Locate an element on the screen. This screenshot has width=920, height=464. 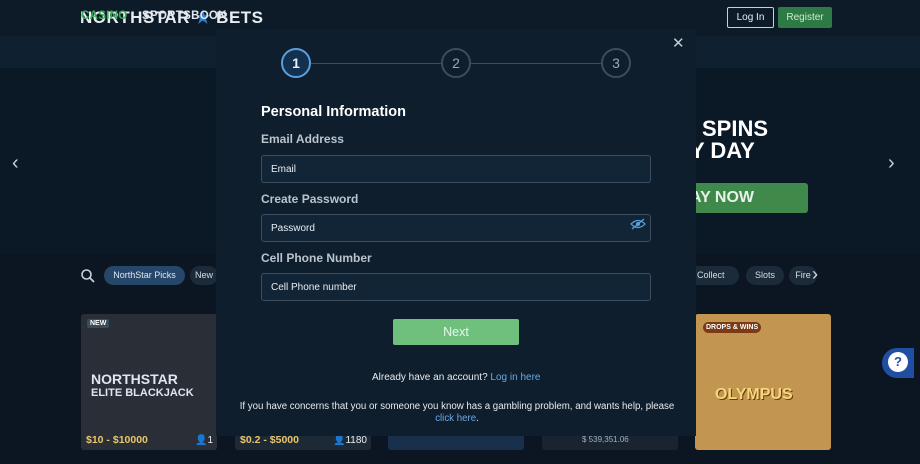
card-bet-range: $10 - $10000 is located at coordinates (117, 440).